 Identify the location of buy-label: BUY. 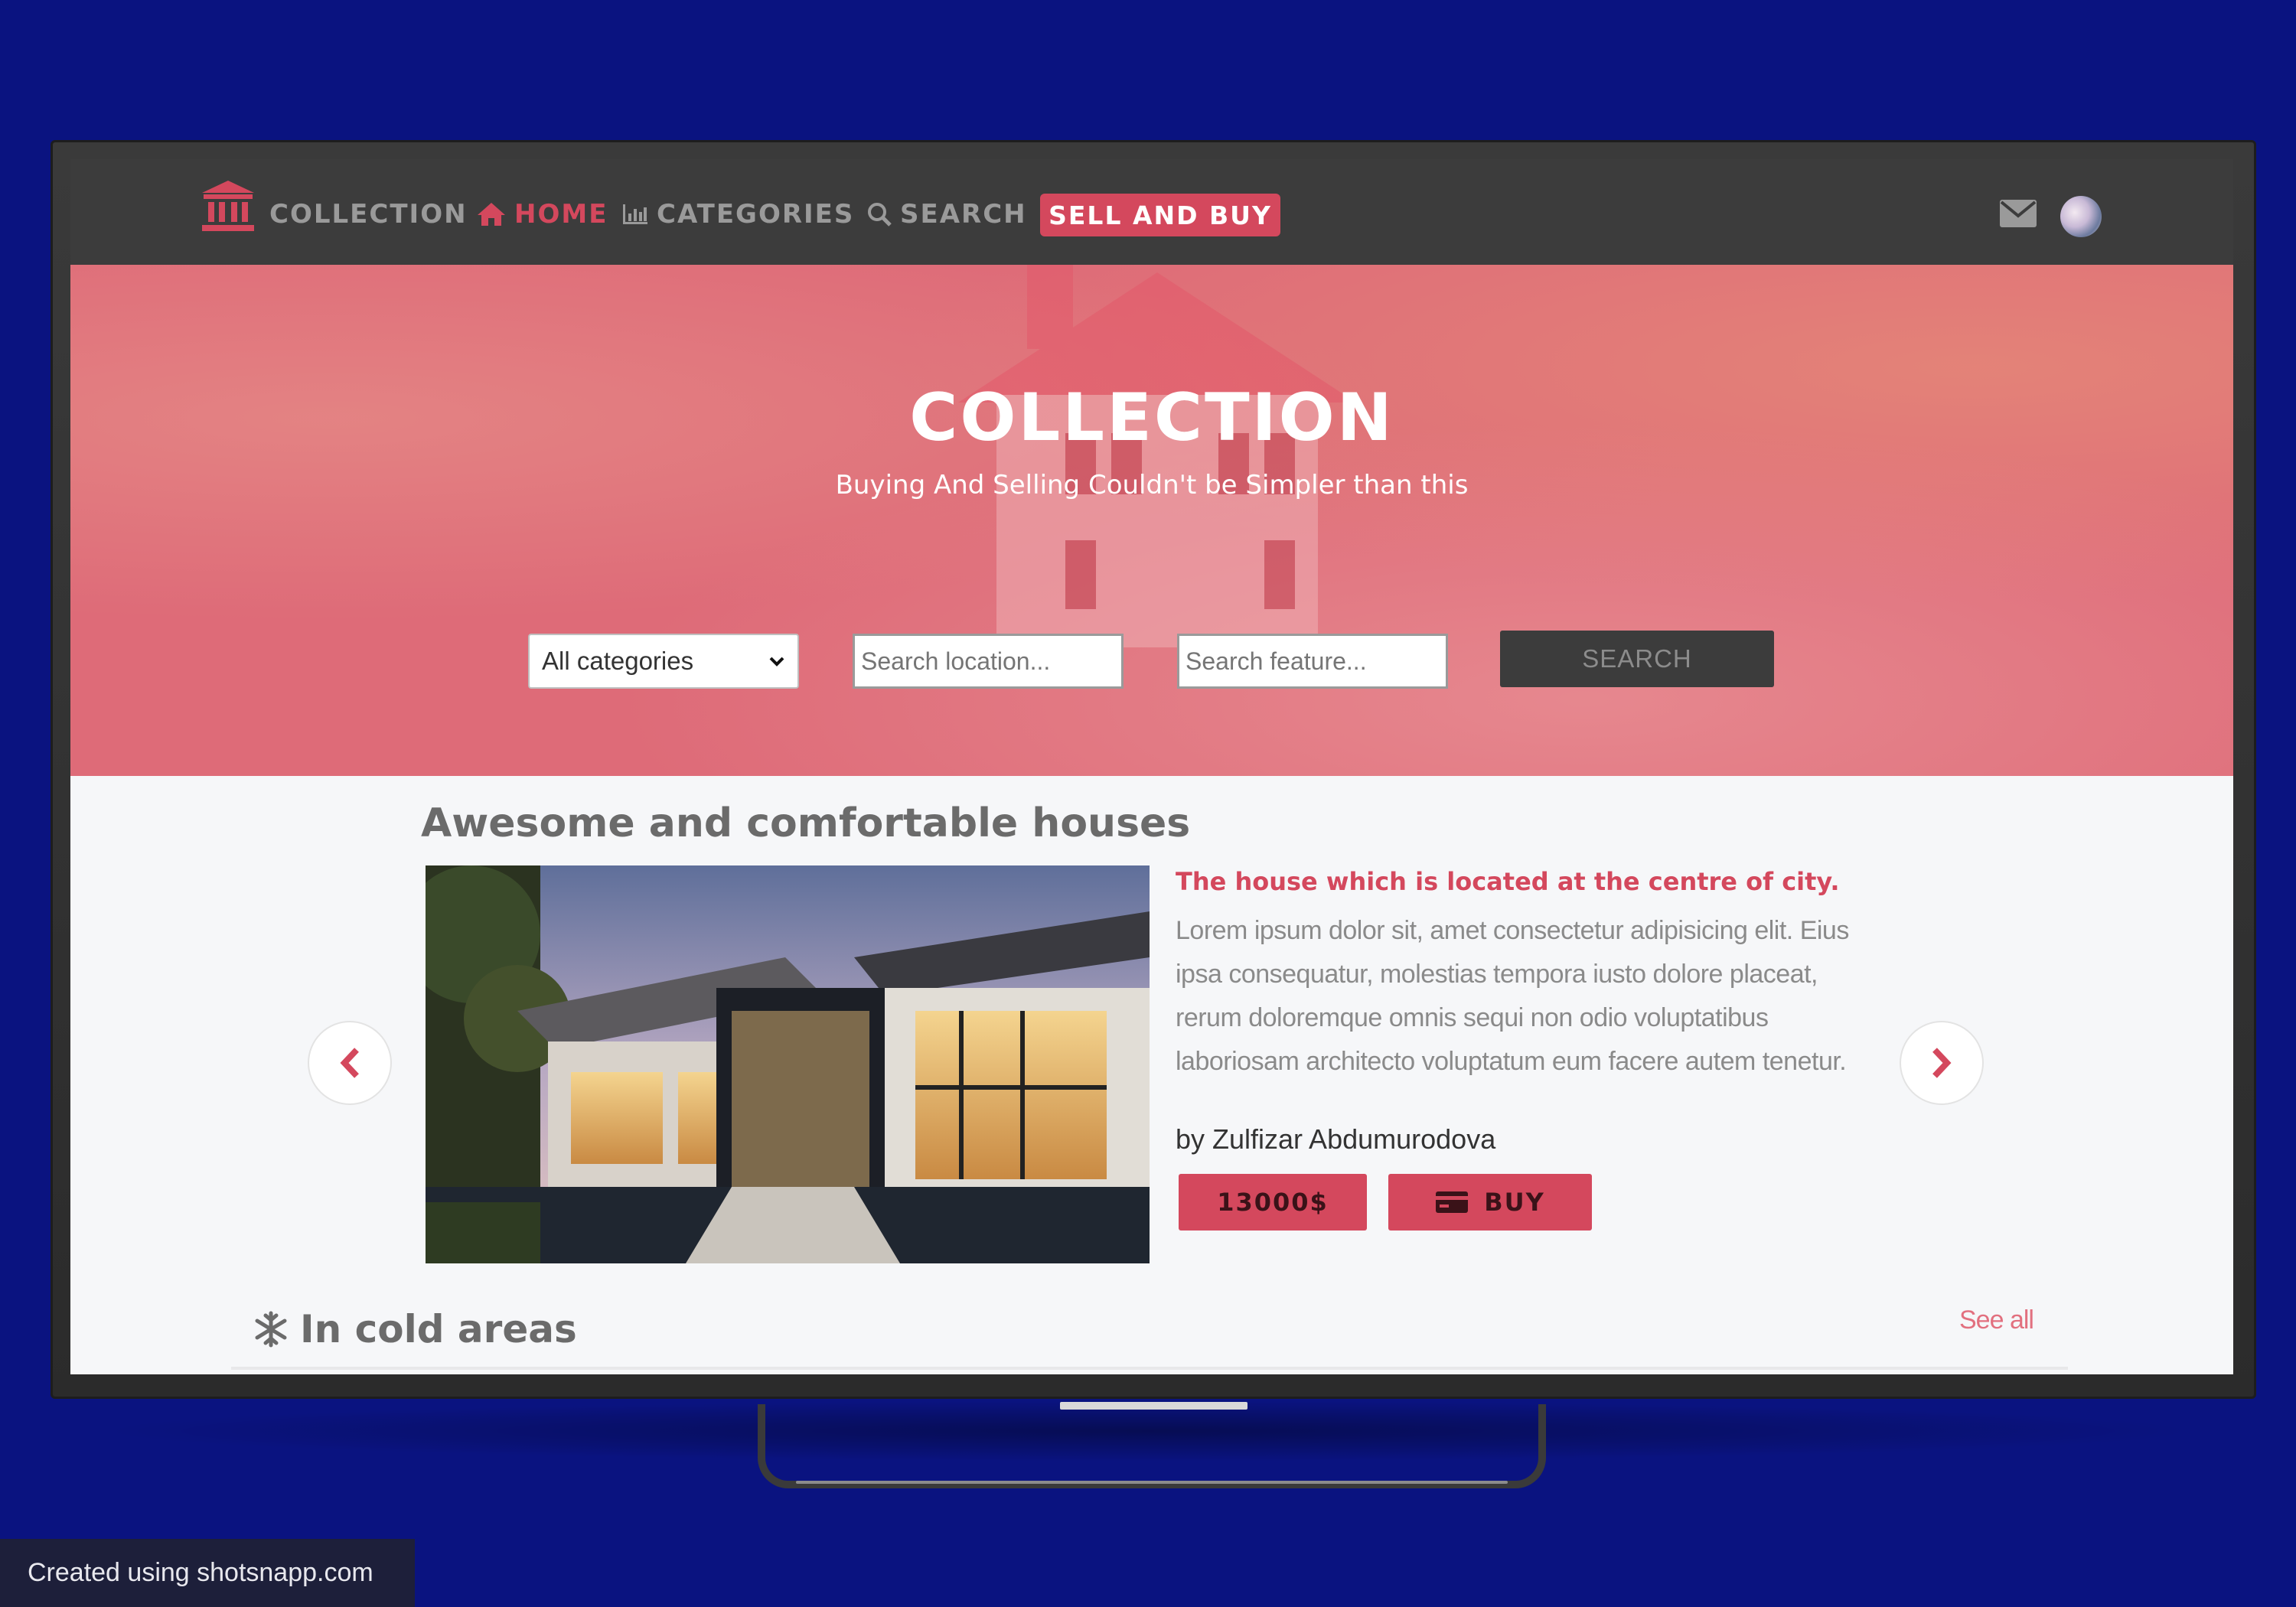
(1514, 1202).